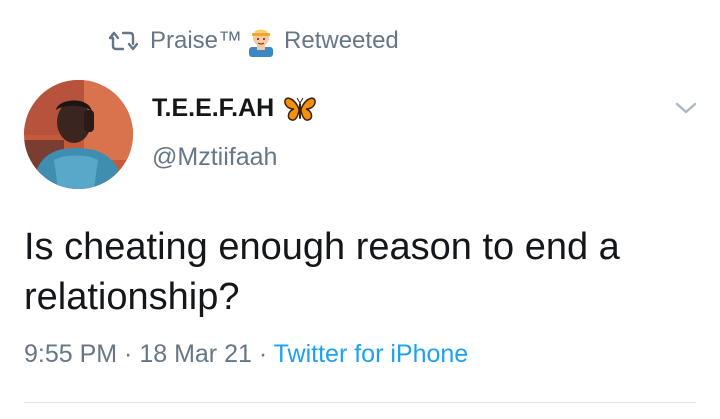 The height and width of the screenshot is (419, 720). What do you see at coordinates (371, 354) in the screenshot?
I see `tweet-source-link: Twitter for iPhone` at bounding box center [371, 354].